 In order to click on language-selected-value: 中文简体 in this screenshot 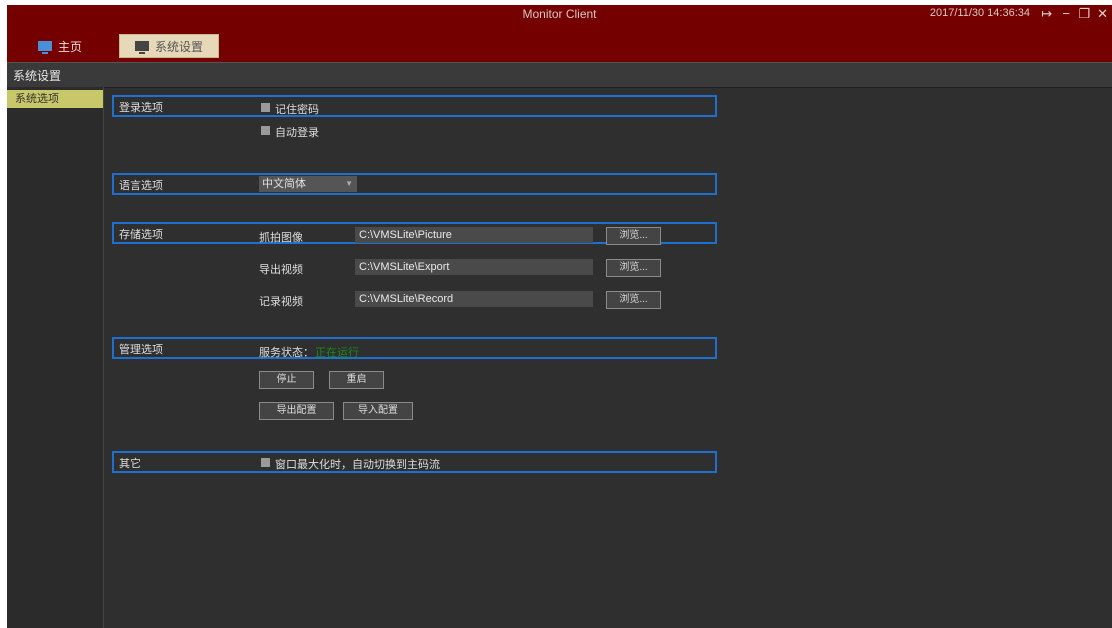, I will do `click(284, 184)`.